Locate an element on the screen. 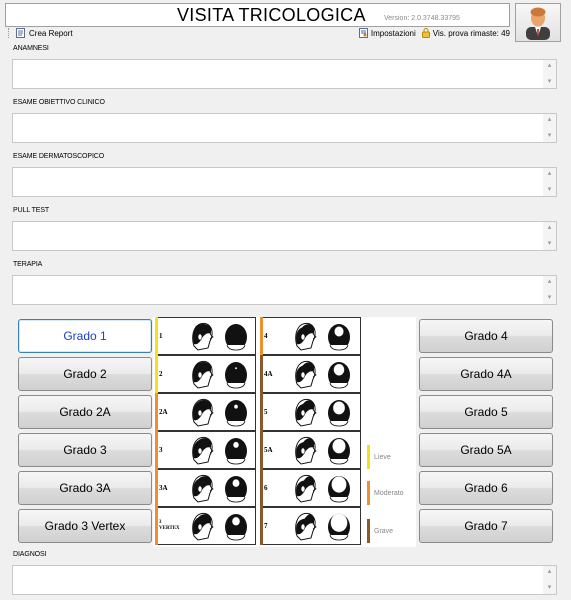  diagnosi-label: DIAGNOSI is located at coordinates (30, 554).